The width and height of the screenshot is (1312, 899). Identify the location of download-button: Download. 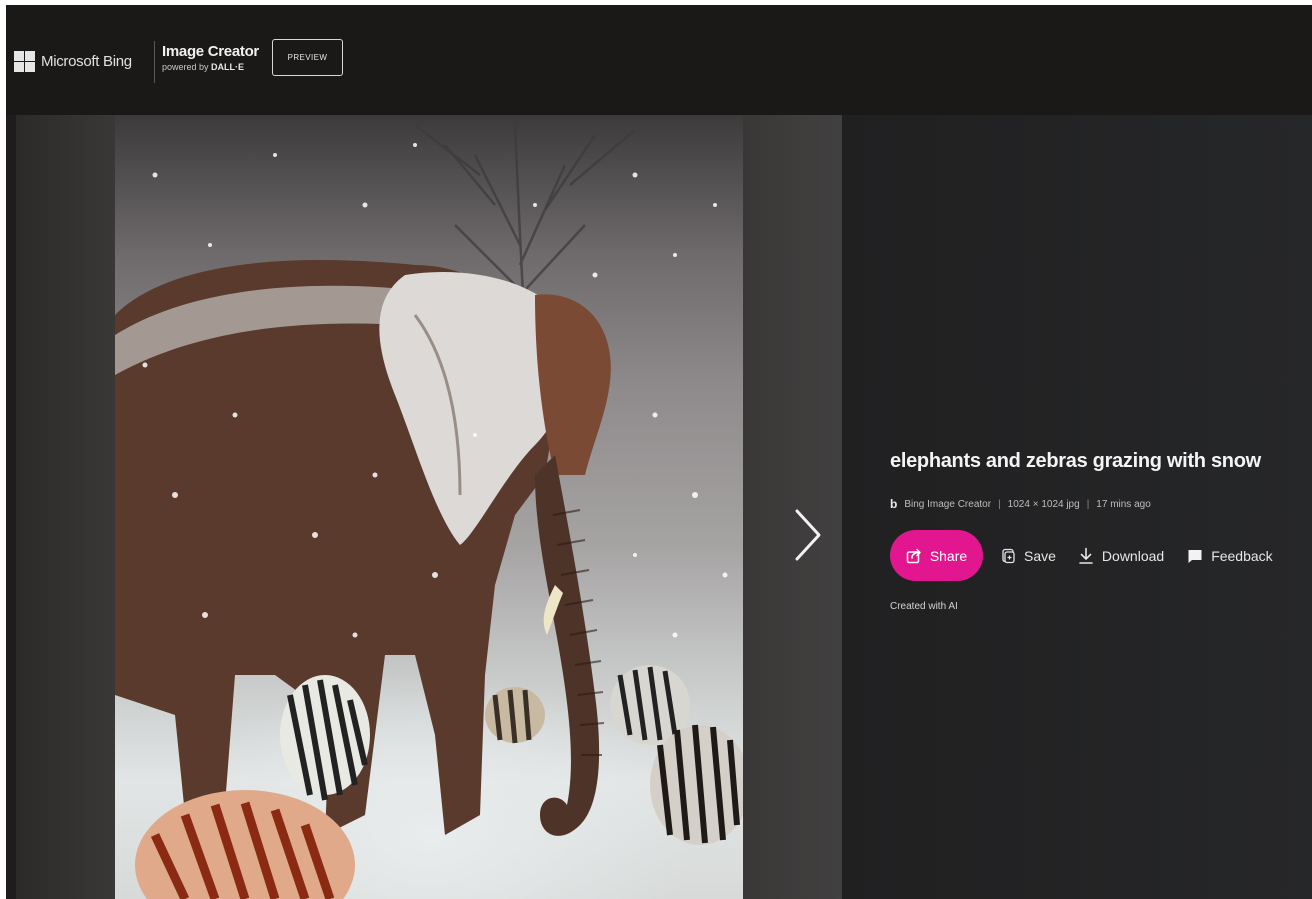
(1121, 556).